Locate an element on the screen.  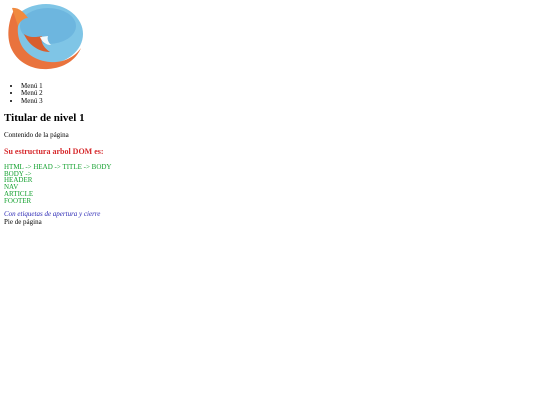
page-footer: Pie de página is located at coordinates (23, 221).